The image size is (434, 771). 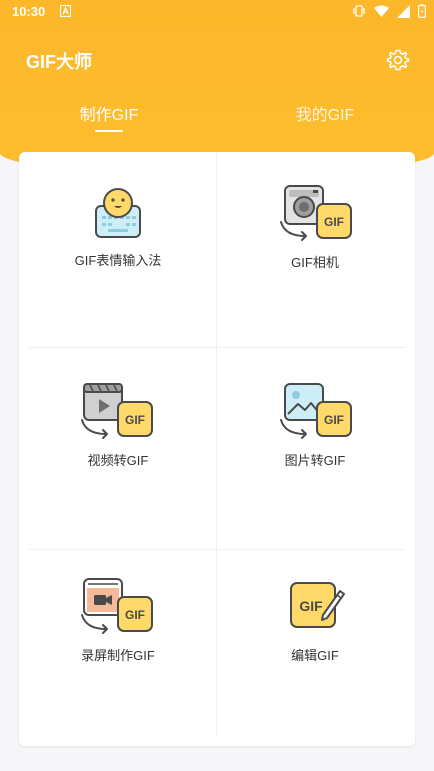 I want to click on tool-label: 录屏制作GIF, so click(x=118, y=655).